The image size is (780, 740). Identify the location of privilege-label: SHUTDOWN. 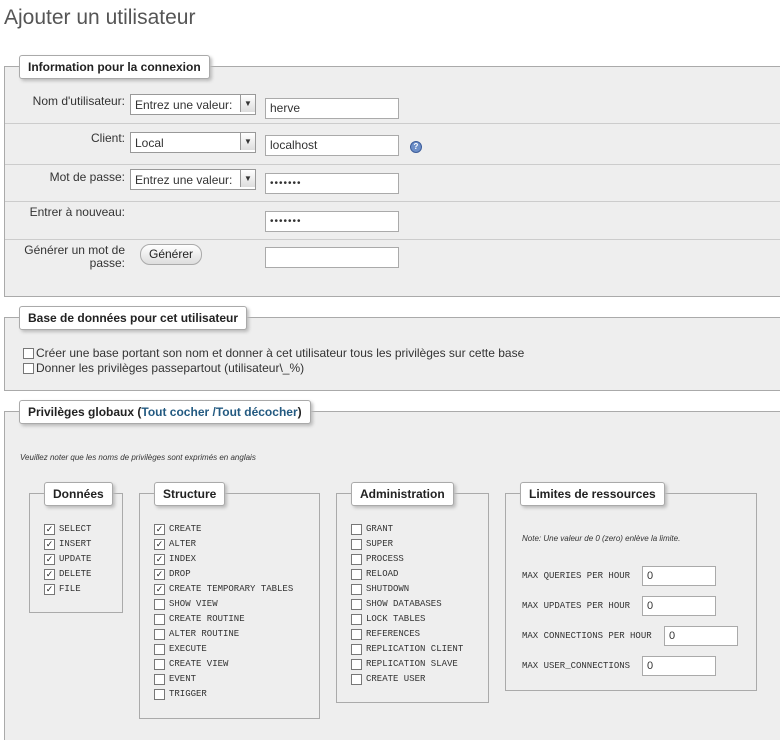
(387, 589).